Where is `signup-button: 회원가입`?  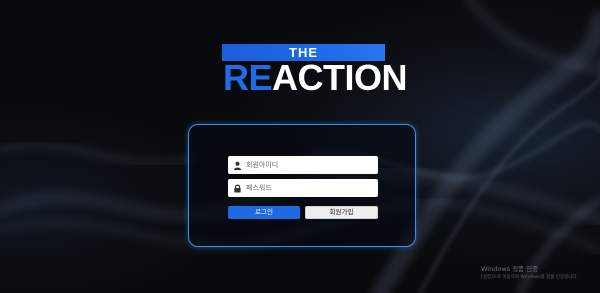
signup-button: 회원가입 is located at coordinates (341, 212).